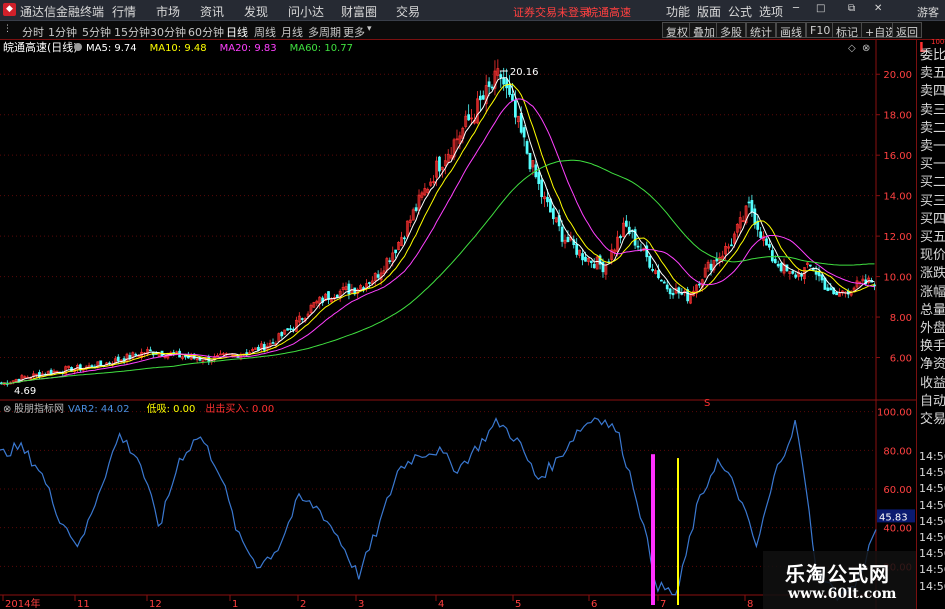  I want to click on x-tick-label: 3, so click(361, 604).